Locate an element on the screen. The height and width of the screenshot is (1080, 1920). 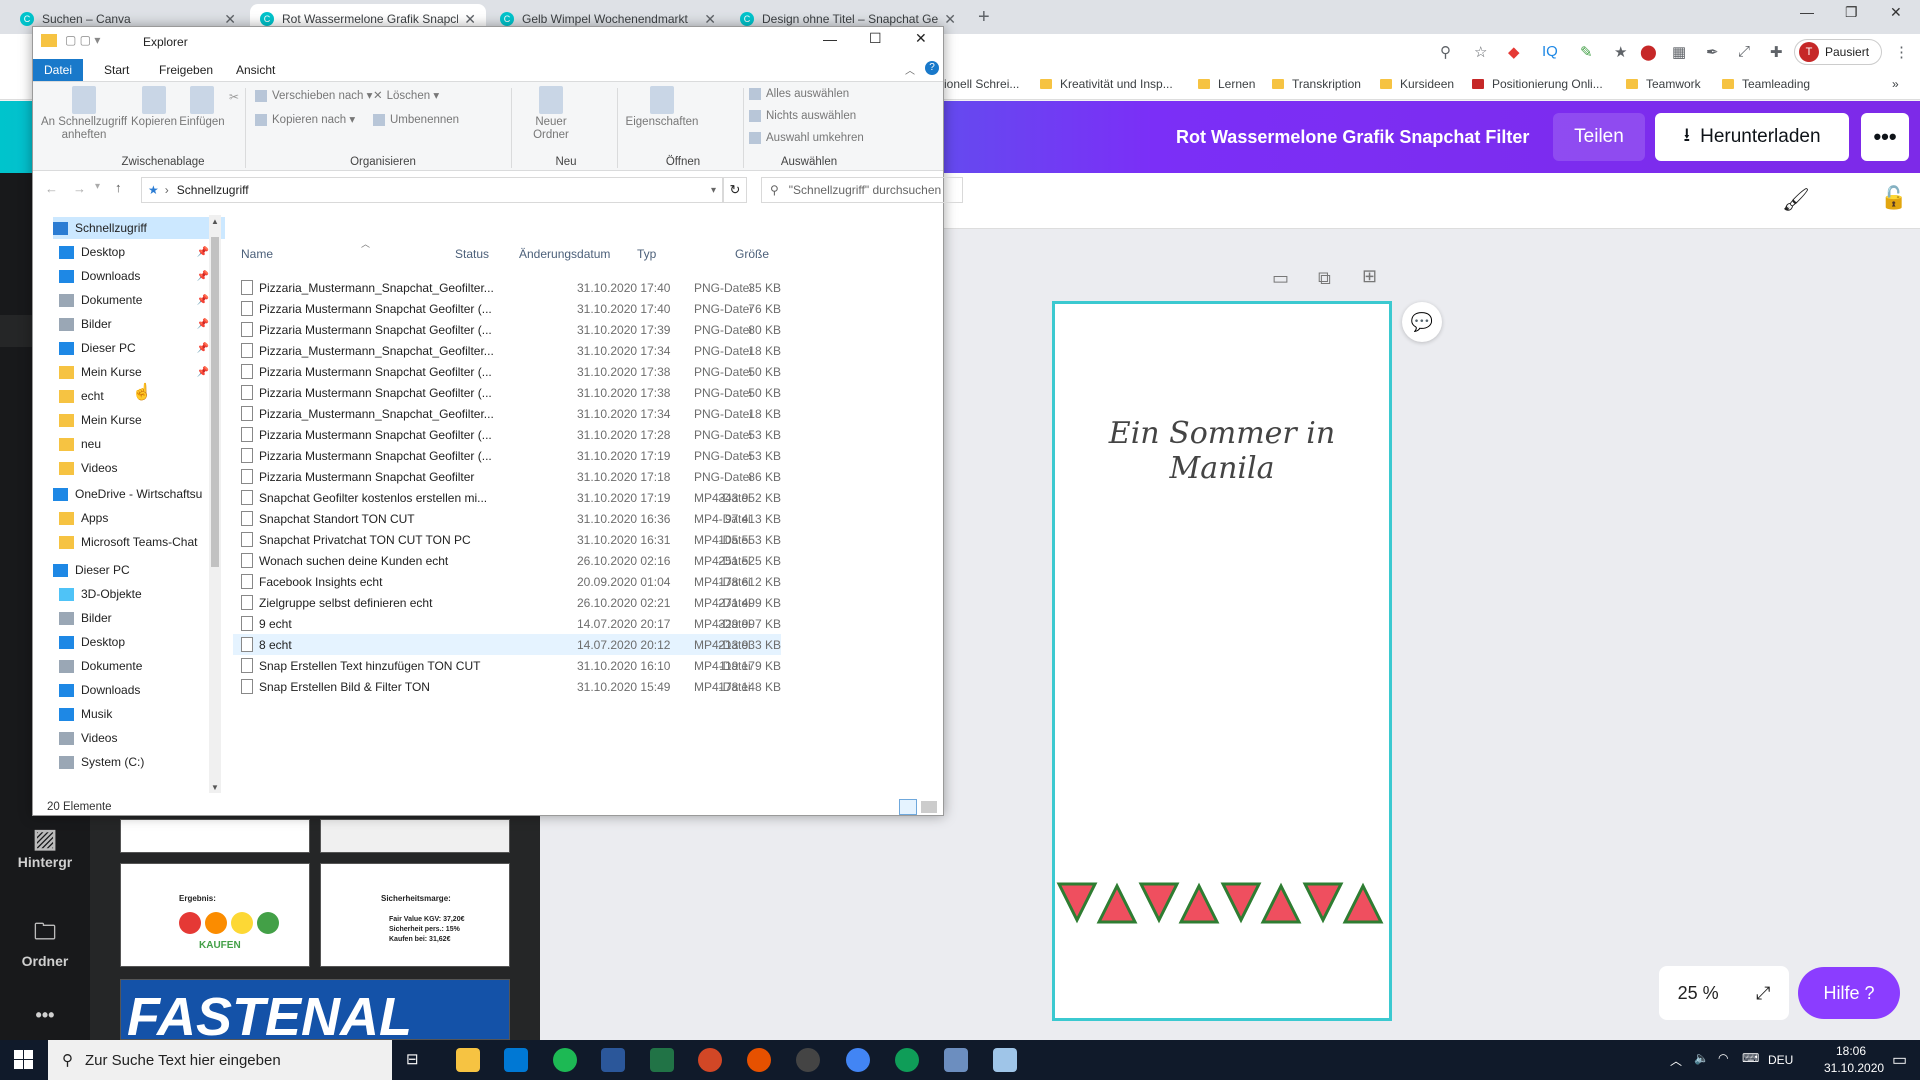
forward-icon: → is located at coordinates (79, 188).